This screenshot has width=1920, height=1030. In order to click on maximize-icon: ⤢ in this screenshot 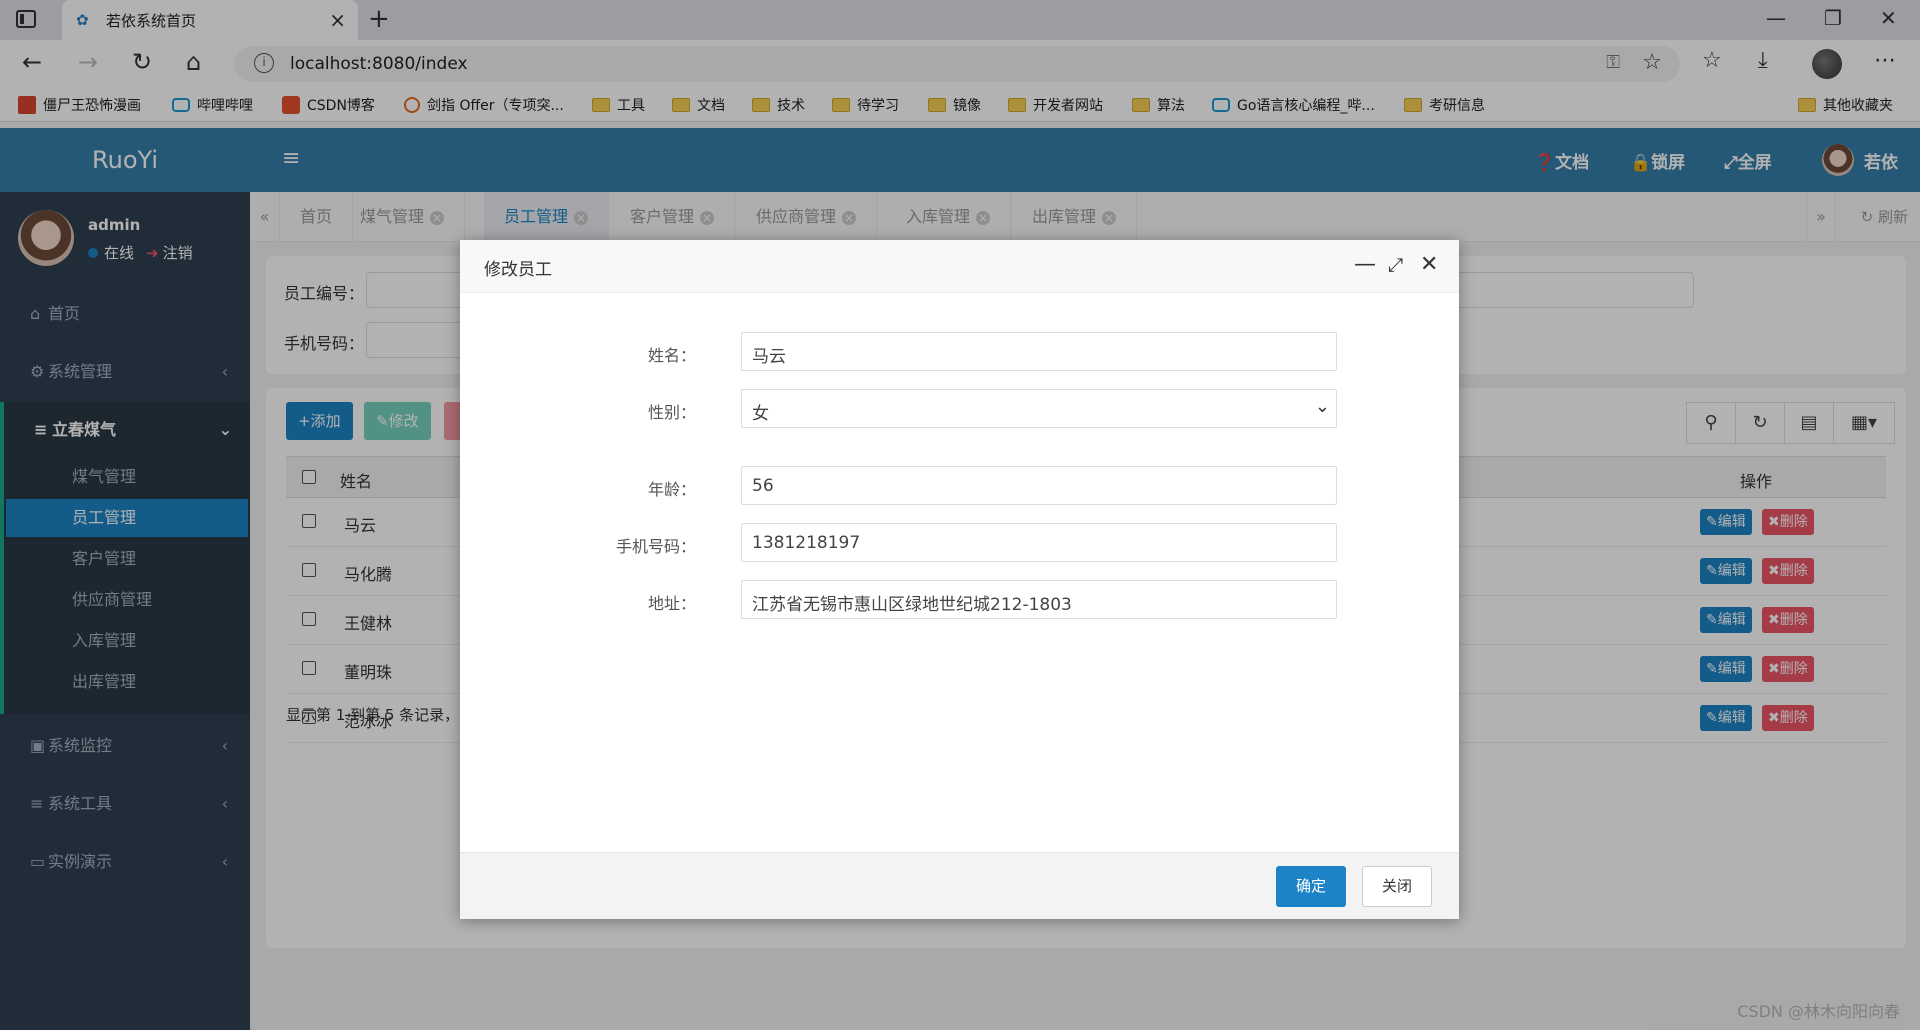, I will do `click(1395, 265)`.